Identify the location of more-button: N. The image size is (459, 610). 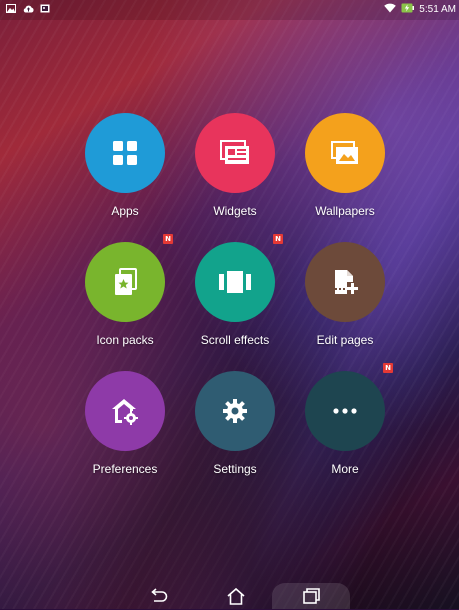
(349, 407).